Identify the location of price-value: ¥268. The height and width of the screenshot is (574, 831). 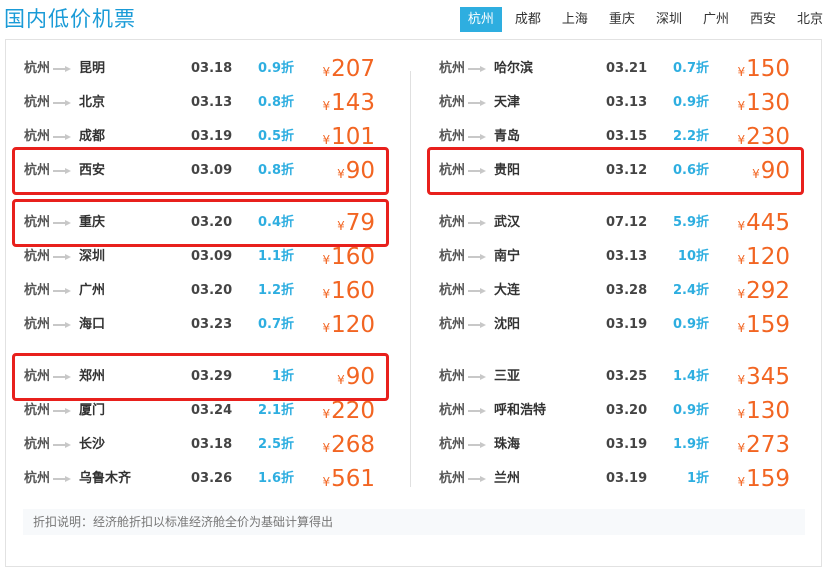
(348, 446).